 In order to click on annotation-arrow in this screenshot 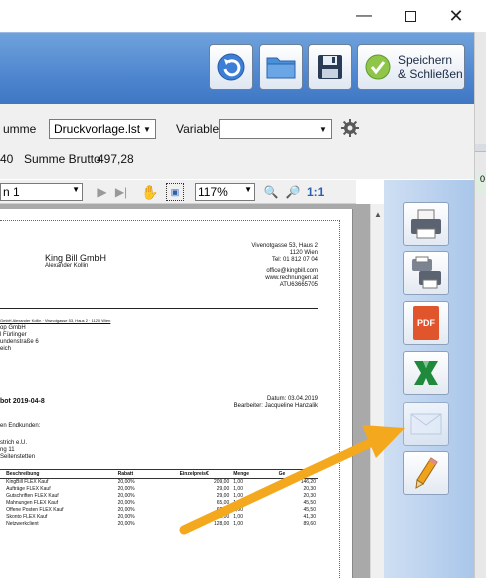, I will do `click(292, 480)`.